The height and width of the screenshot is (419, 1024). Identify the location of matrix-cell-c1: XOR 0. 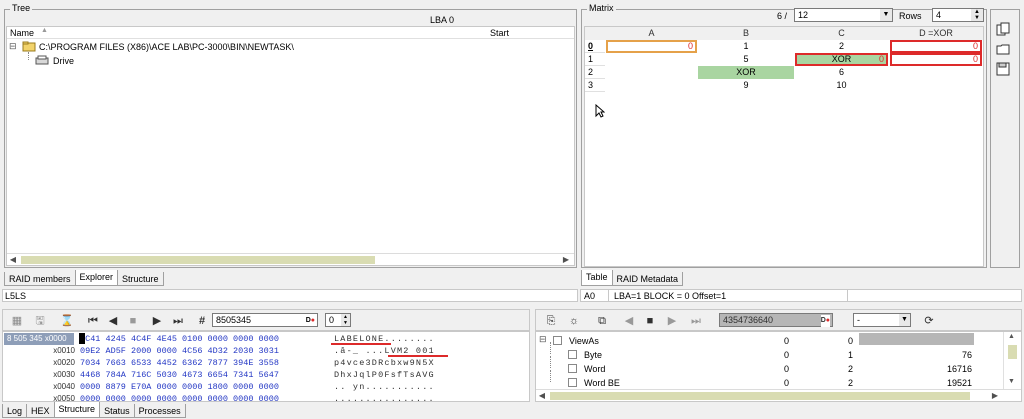
(841, 59).